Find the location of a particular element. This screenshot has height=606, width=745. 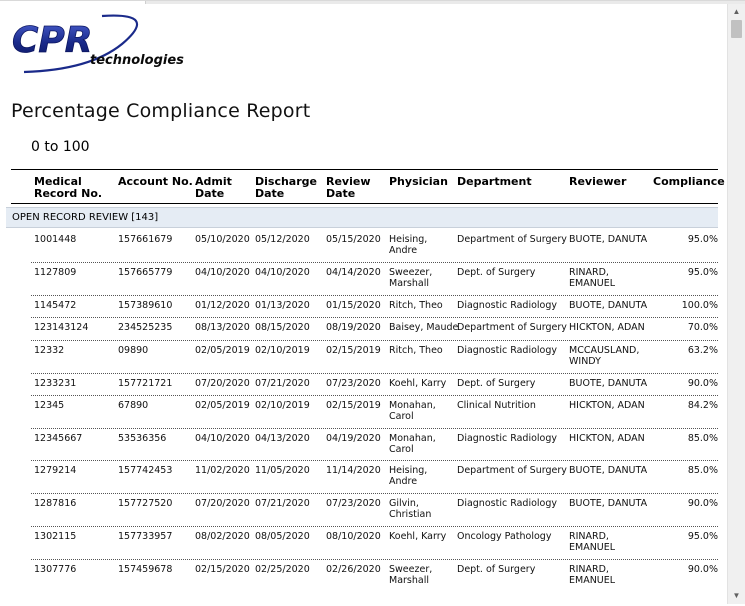

cell-review: 07/23/2020 is located at coordinates (353, 383).